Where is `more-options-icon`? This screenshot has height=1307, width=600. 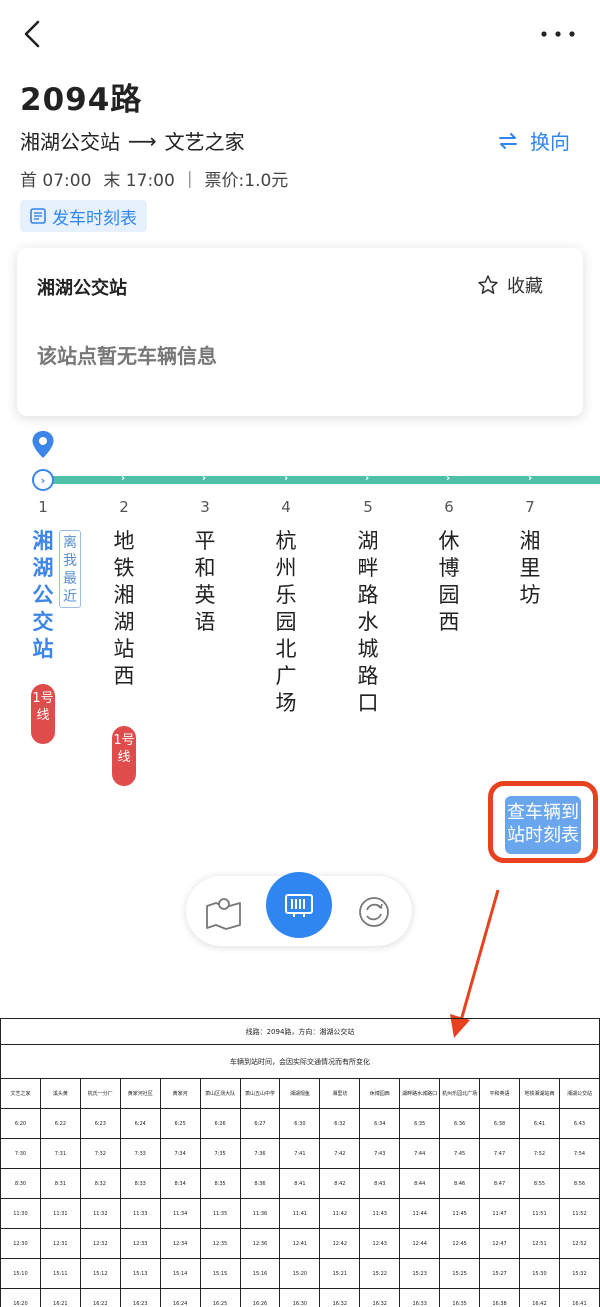 more-options-icon is located at coordinates (558, 34).